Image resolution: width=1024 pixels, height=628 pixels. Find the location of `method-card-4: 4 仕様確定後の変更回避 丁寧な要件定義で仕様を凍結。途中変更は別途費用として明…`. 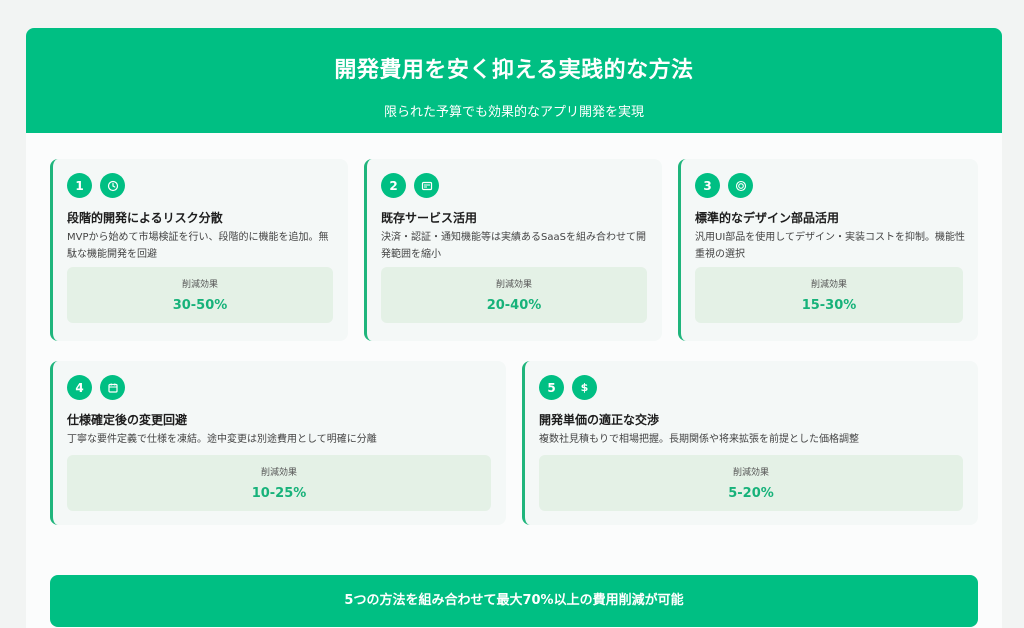

method-card-4: 4 仕様確定後の変更回避 丁寧な要件定義で仕様を凍結。途中変更は別途費用として明… is located at coordinates (278, 443).